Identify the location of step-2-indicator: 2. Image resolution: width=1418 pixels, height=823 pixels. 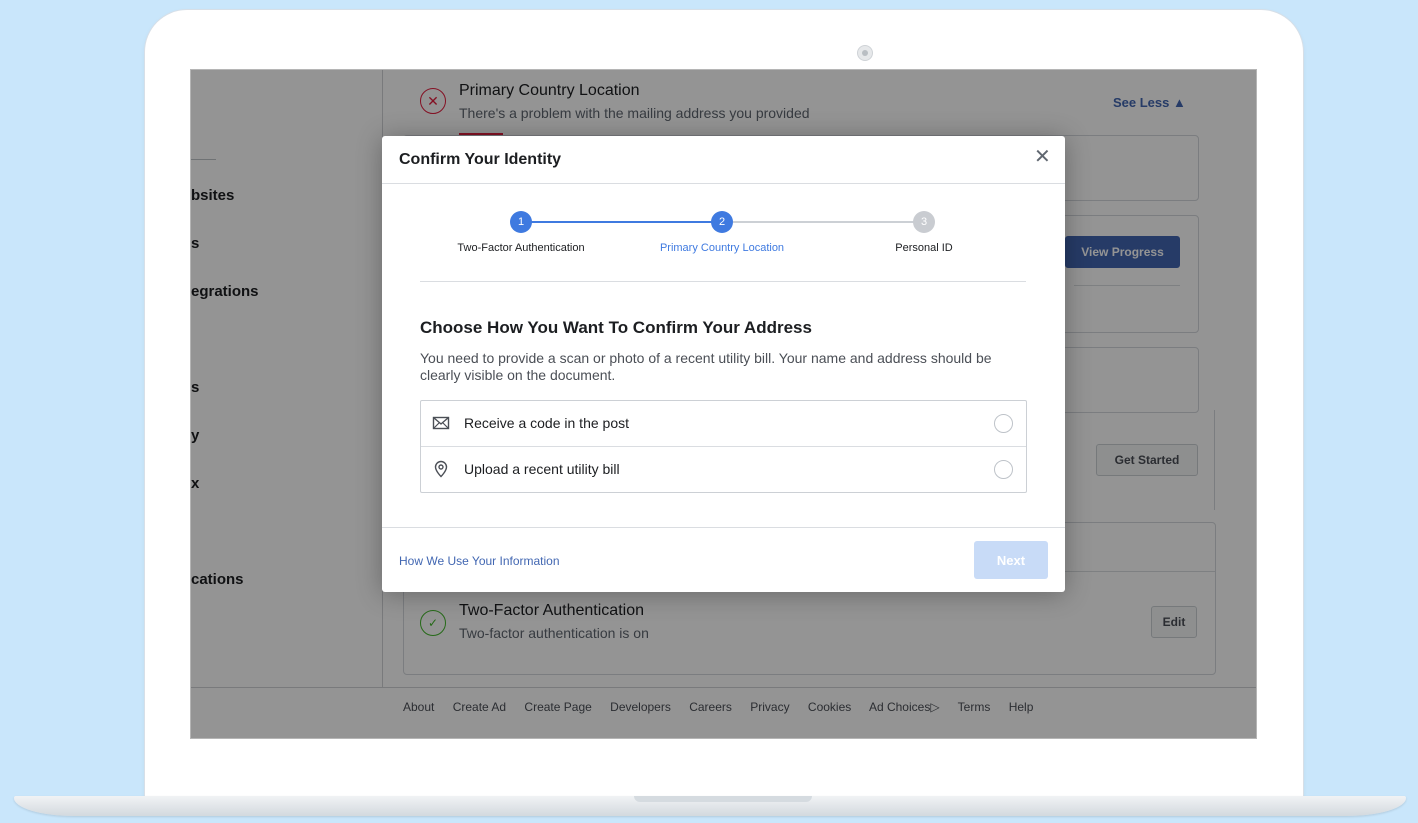
(722, 222).